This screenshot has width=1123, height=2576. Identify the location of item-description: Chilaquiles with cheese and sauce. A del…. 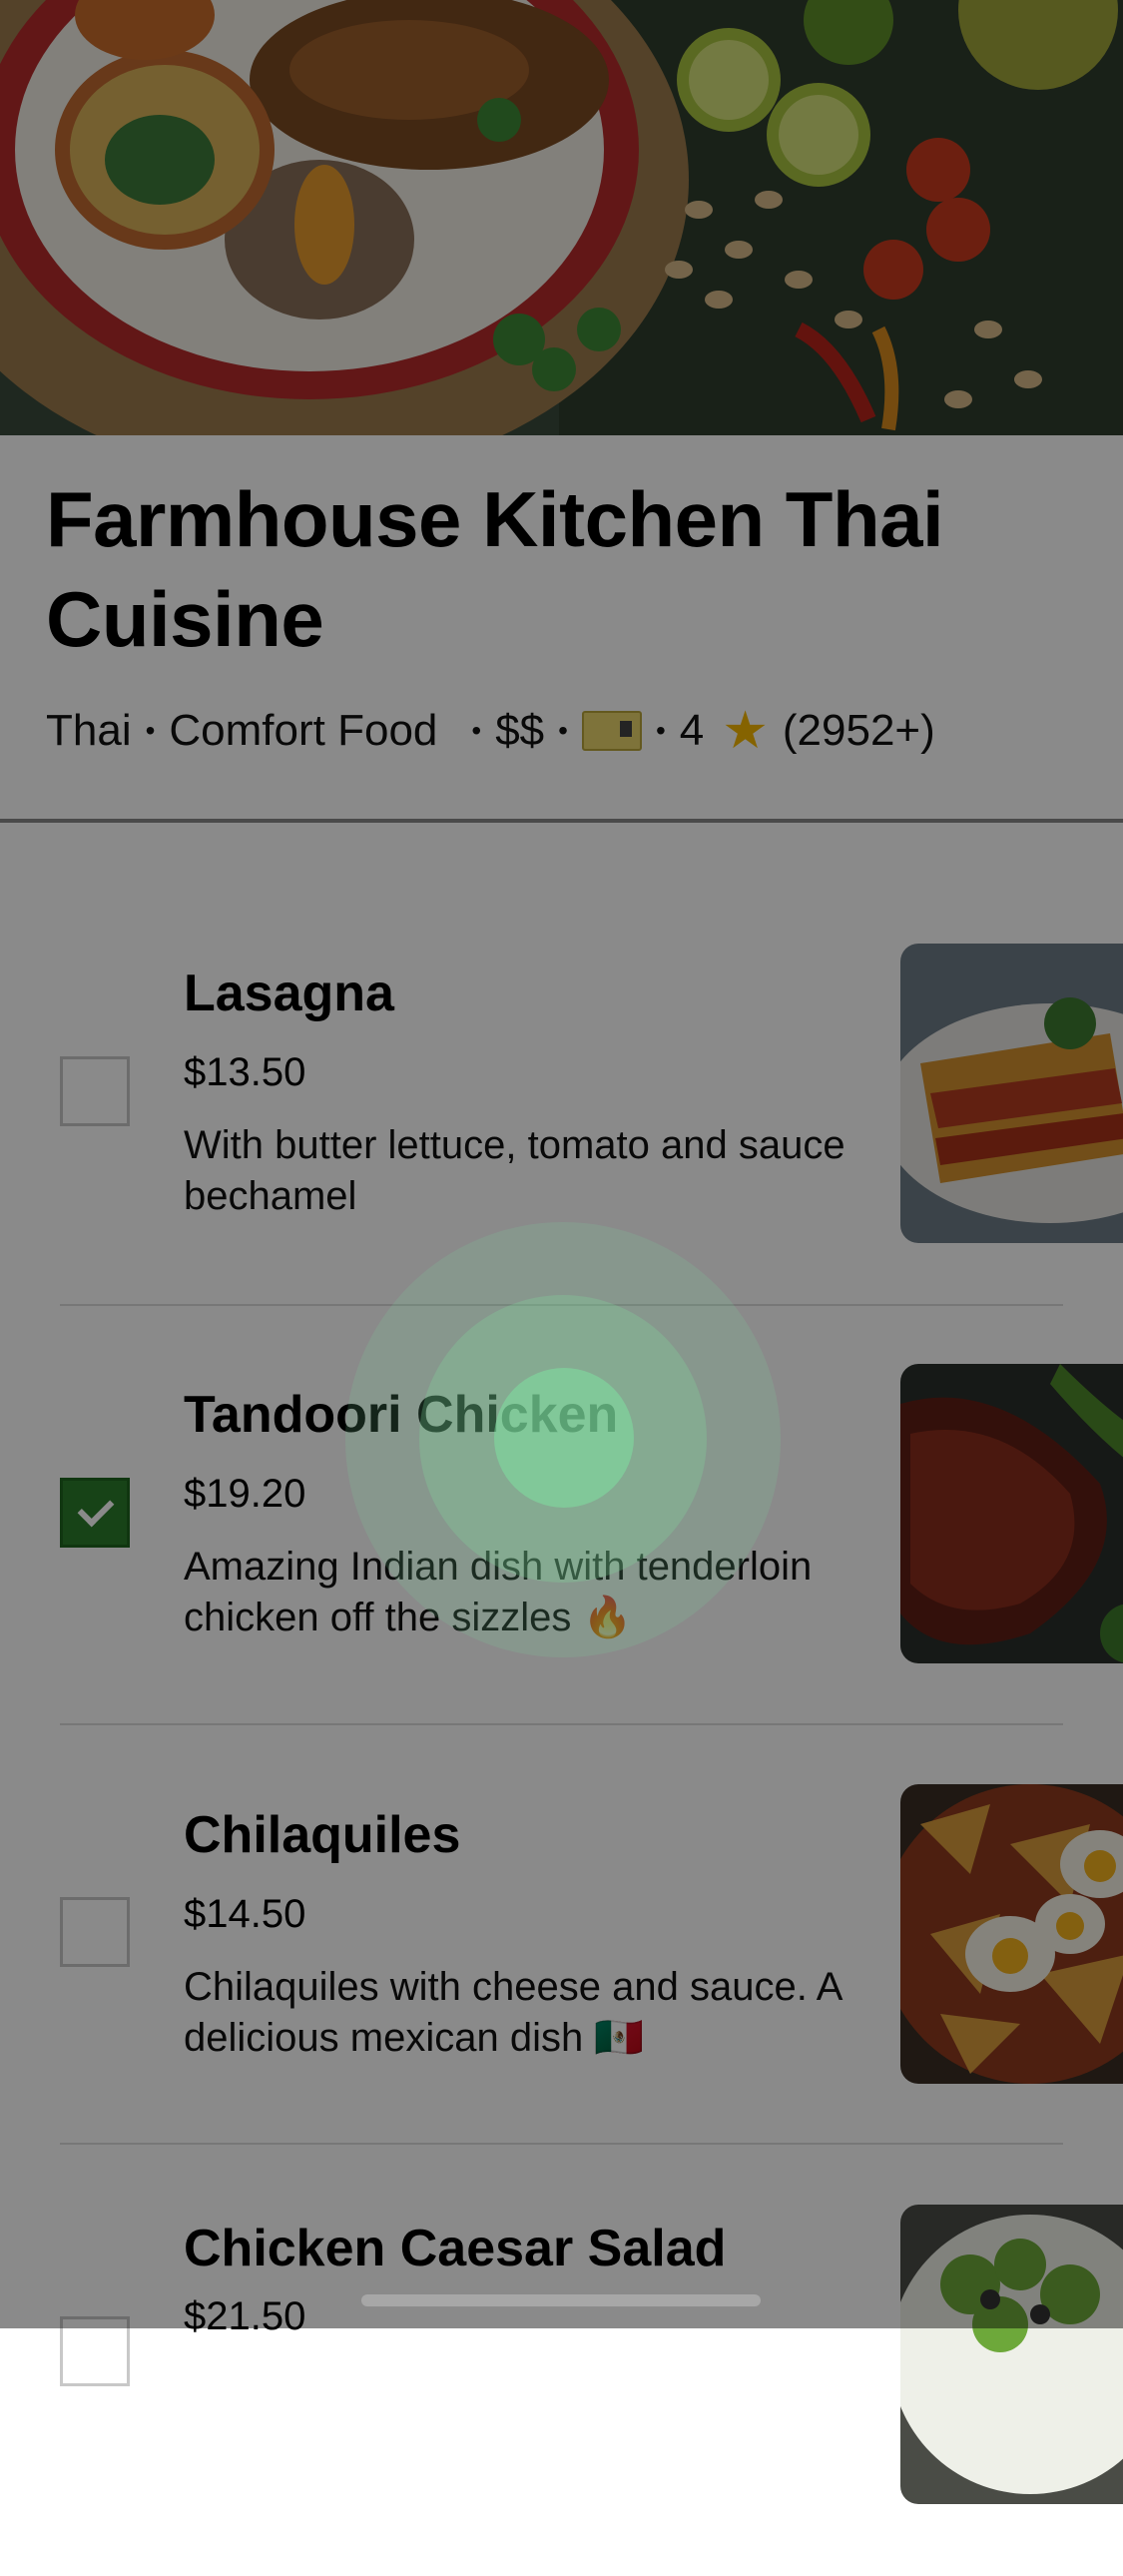
(513, 2012).